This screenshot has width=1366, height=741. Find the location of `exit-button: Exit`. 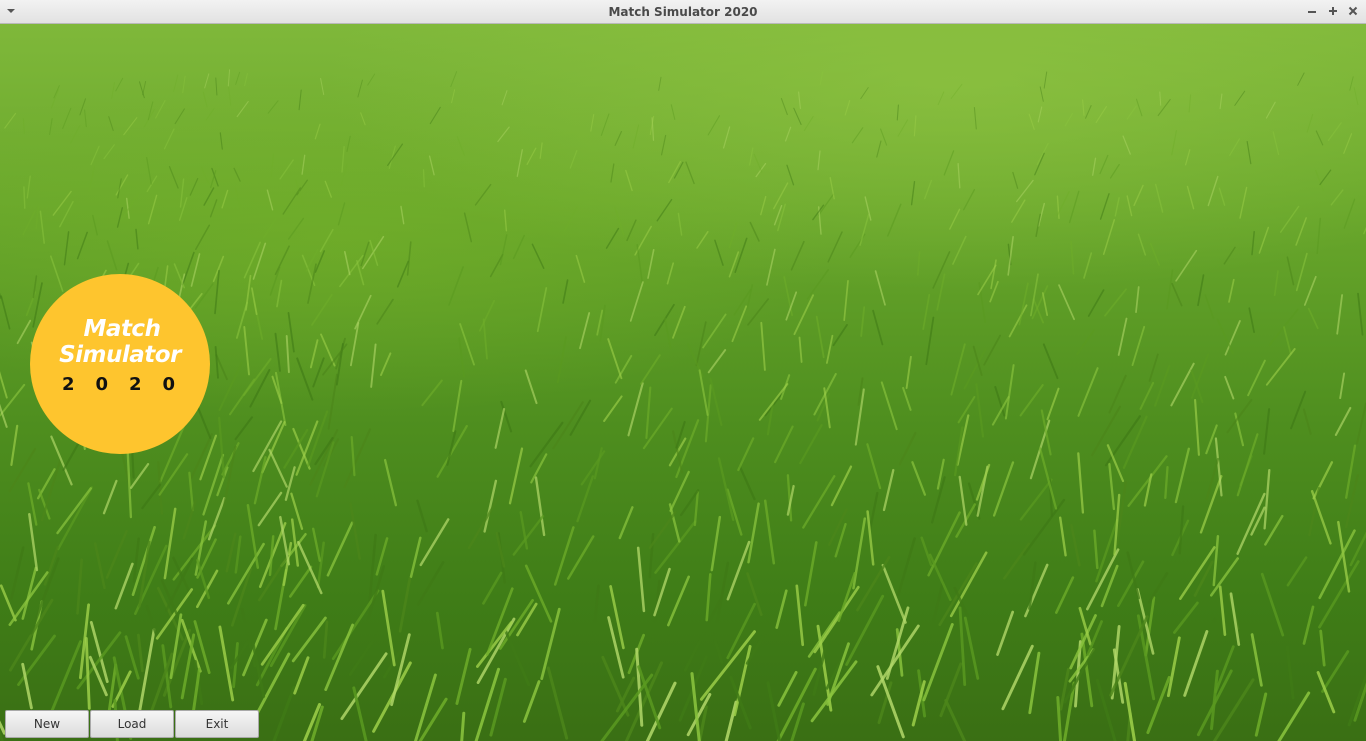

exit-button: Exit is located at coordinates (217, 724).